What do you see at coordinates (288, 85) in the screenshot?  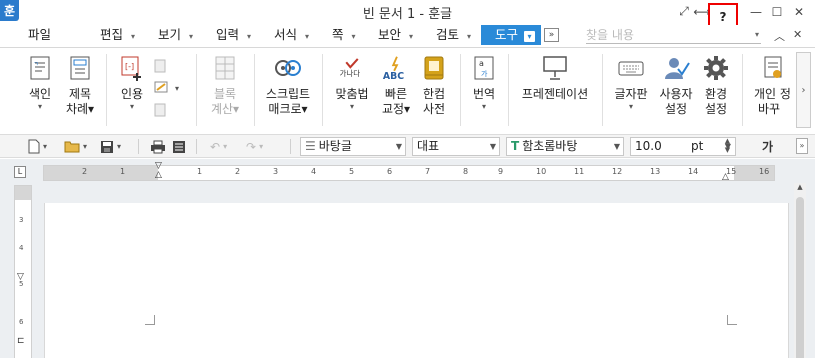 I see `script-macro-button: 스크립트 매크로▾` at bounding box center [288, 85].